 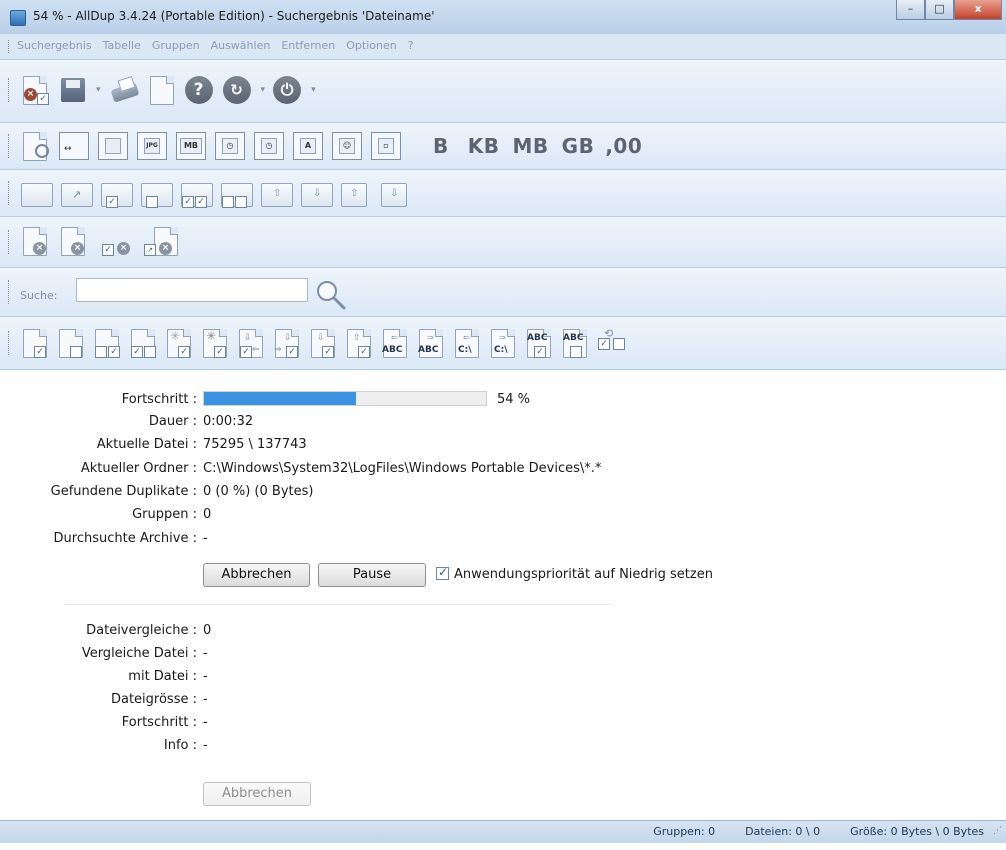 What do you see at coordinates (9, 46) in the screenshot?
I see `menu-grip` at bounding box center [9, 46].